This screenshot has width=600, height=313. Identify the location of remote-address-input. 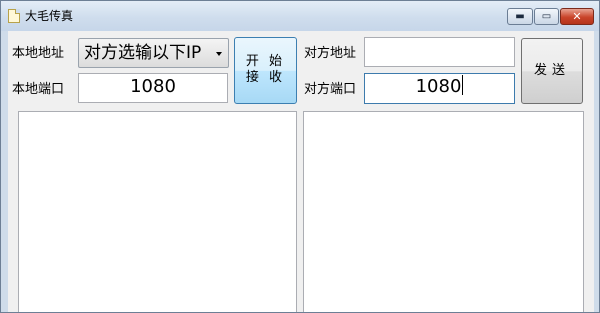
(439, 52).